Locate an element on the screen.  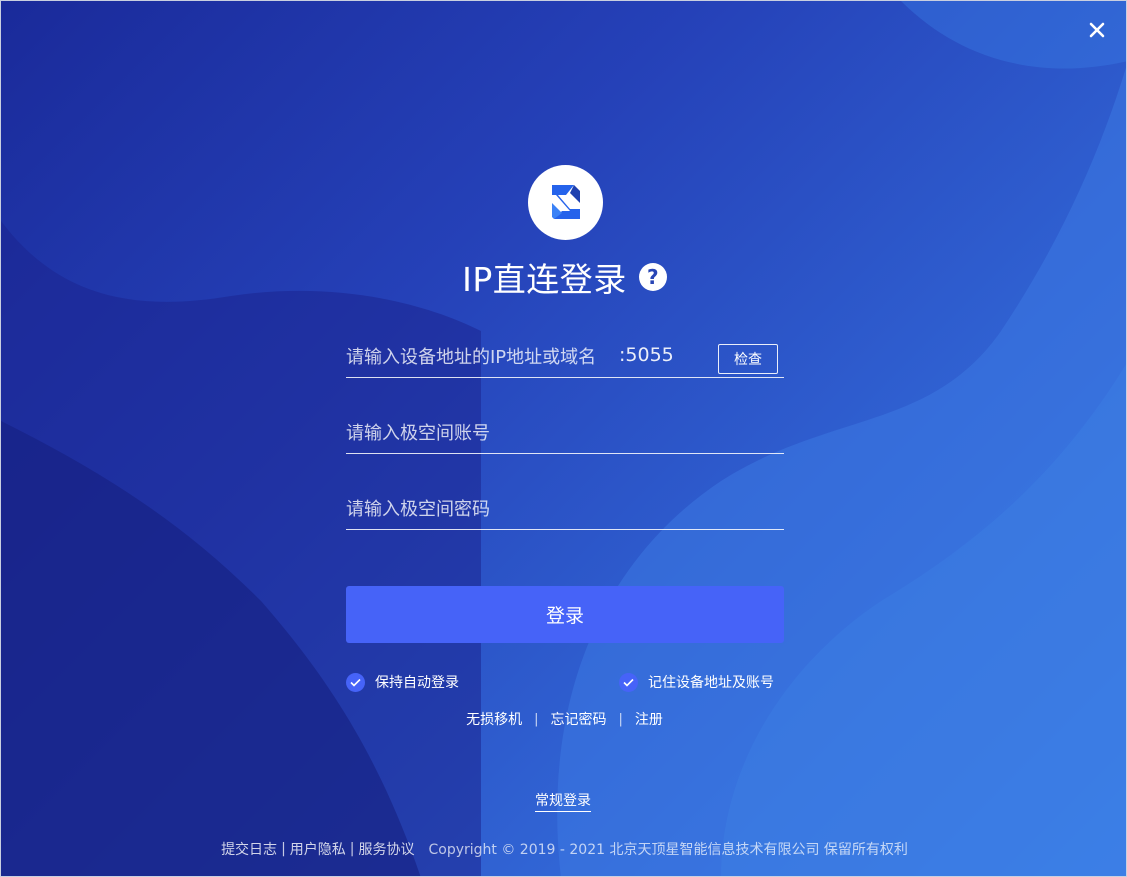
remember-label: 记住设备地址及账号 is located at coordinates (711, 683).